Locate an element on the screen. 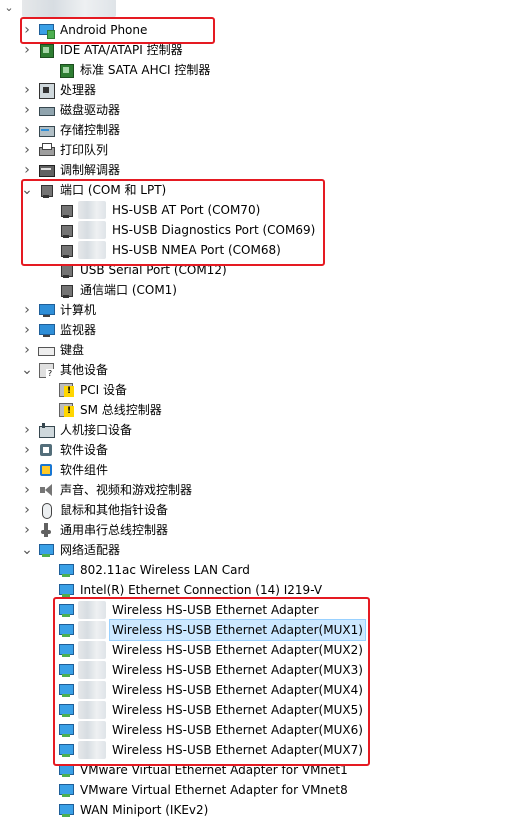 The image size is (520, 820). tree-item-label: Wireless HS-USB Ethernet Adapter(MUX7) is located at coordinates (237, 750).